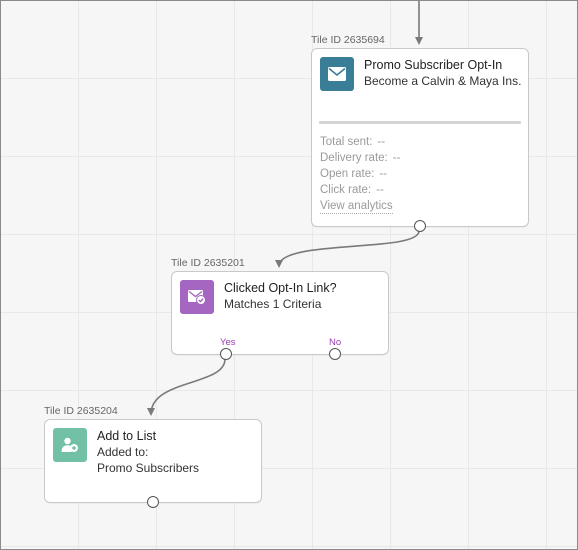  What do you see at coordinates (226, 354) in the screenshot?
I see `yes-output-port` at bounding box center [226, 354].